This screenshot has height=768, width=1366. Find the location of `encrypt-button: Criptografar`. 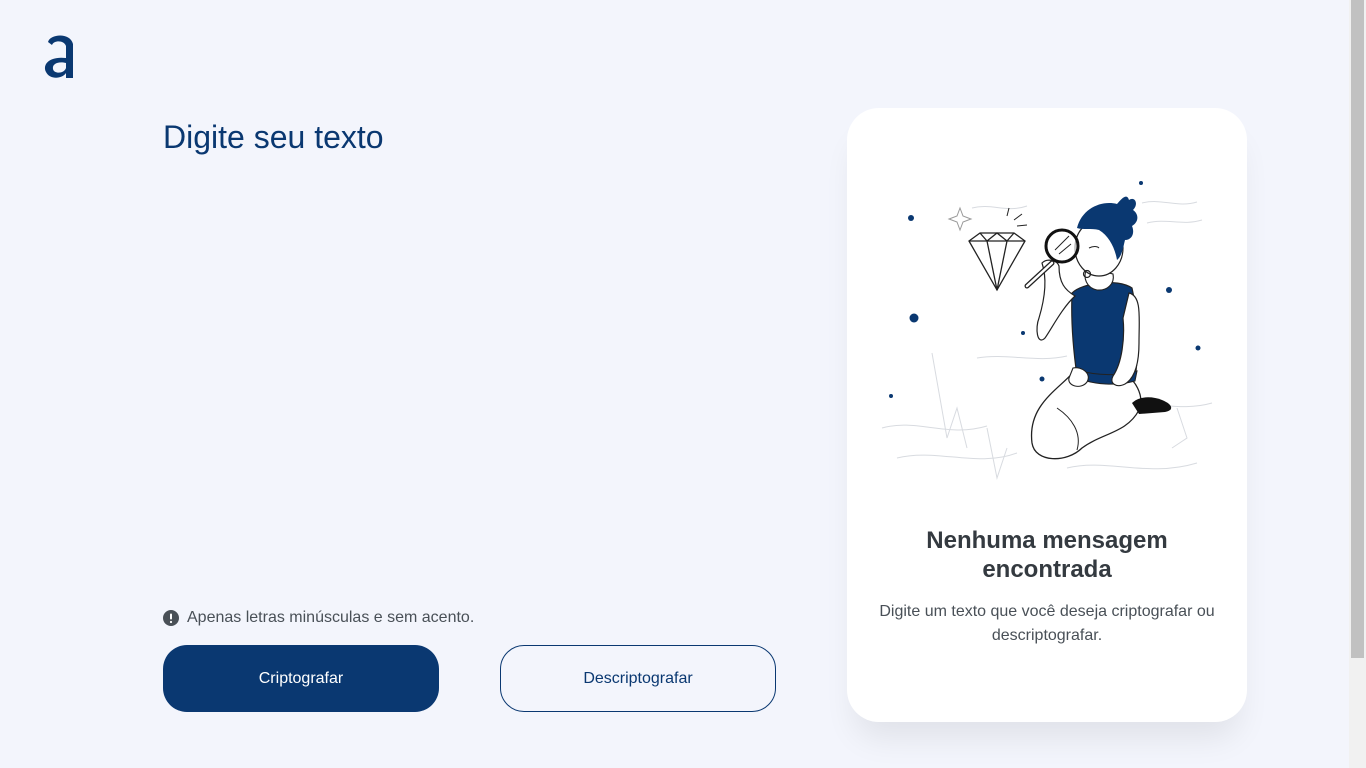

encrypt-button: Criptografar is located at coordinates (301, 678).